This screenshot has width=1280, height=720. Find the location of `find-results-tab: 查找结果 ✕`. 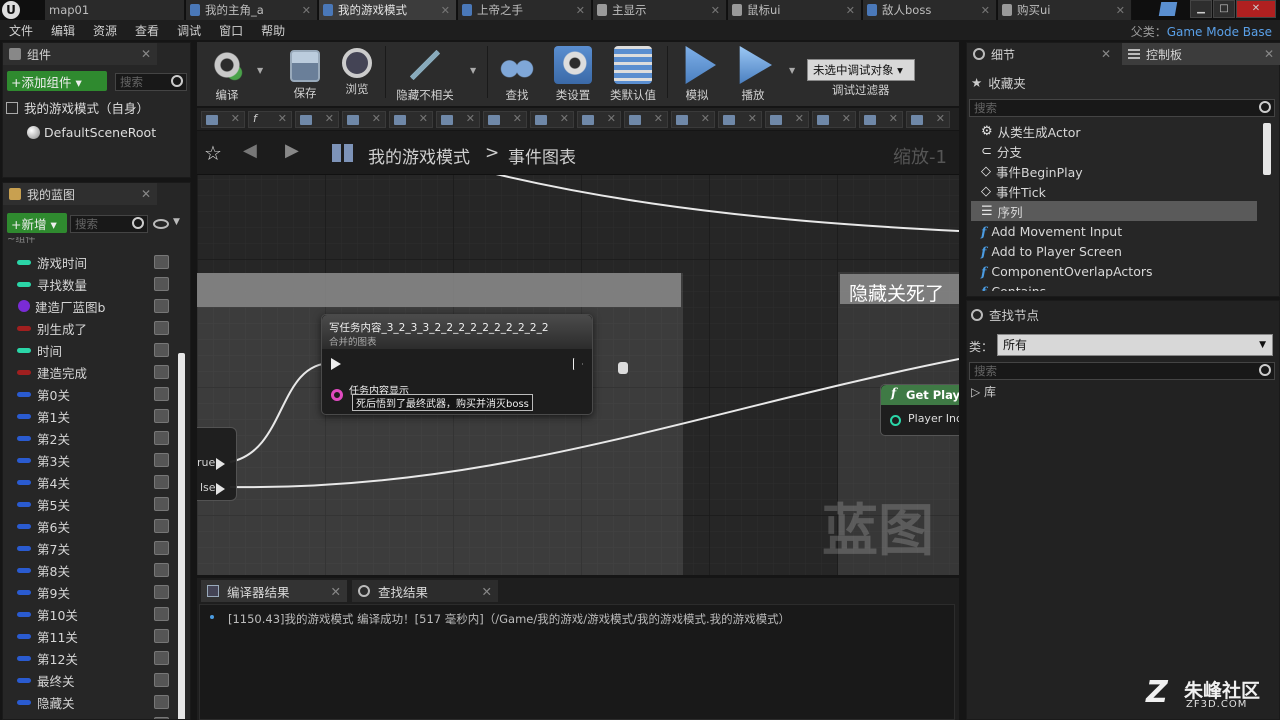

find-results-tab: 查找结果 ✕ is located at coordinates (425, 591).